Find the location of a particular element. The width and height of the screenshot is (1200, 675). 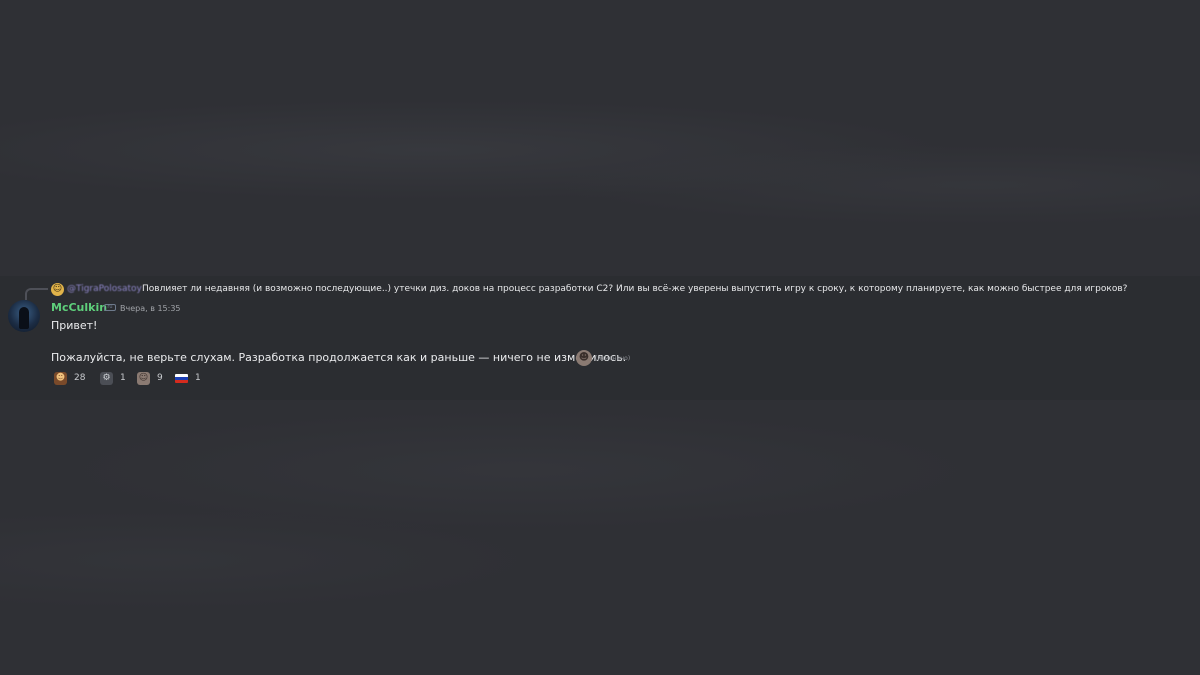

person-emoji-icon: ☺ is located at coordinates (143, 378).